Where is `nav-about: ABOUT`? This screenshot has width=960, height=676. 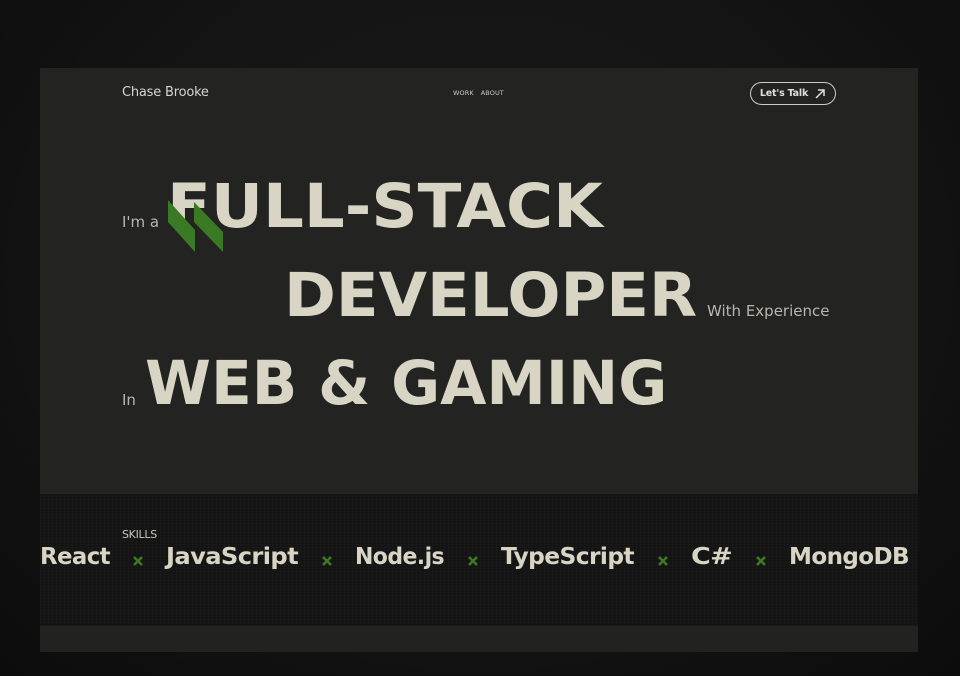 nav-about: ABOUT is located at coordinates (492, 93).